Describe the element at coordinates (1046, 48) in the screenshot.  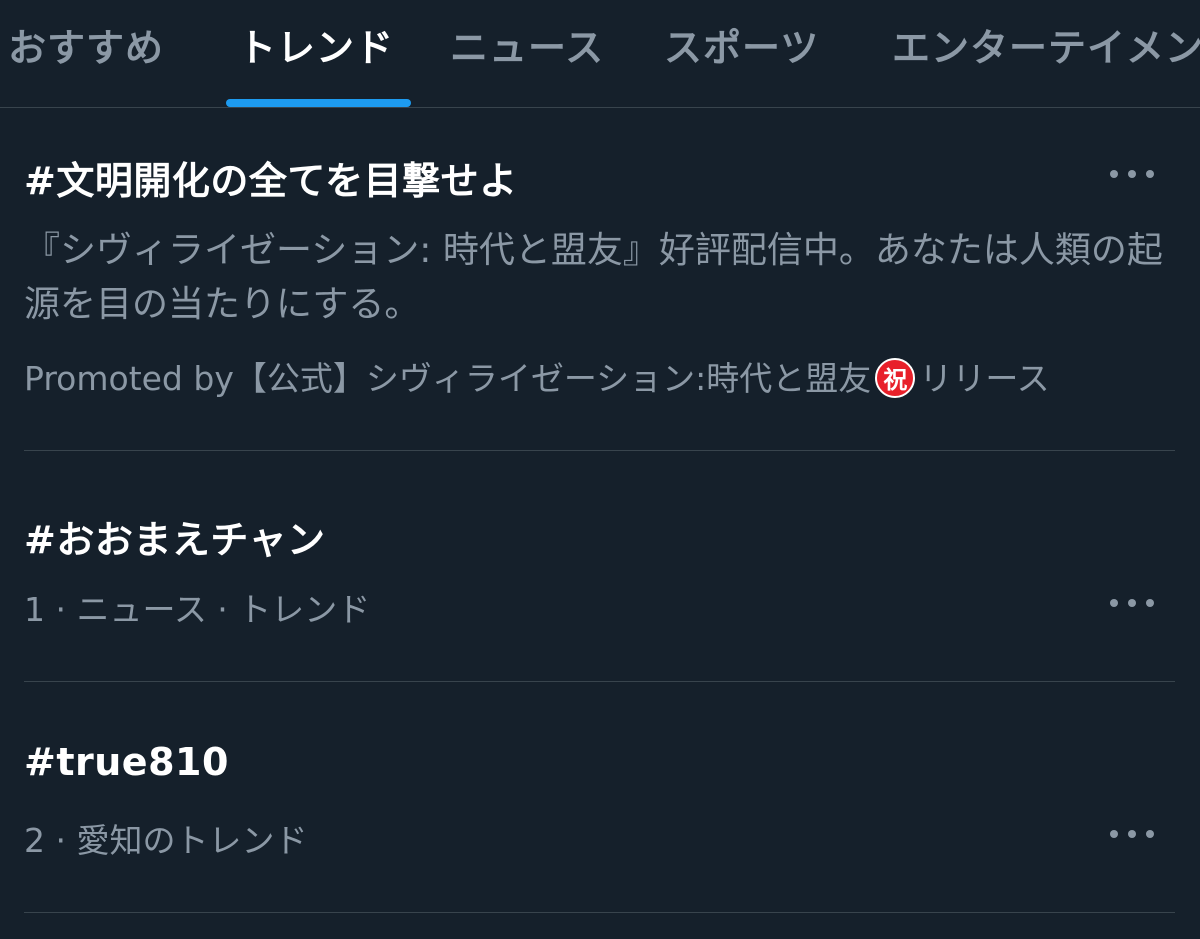
I see `tab-entertainment: エンターテイメント` at that location.